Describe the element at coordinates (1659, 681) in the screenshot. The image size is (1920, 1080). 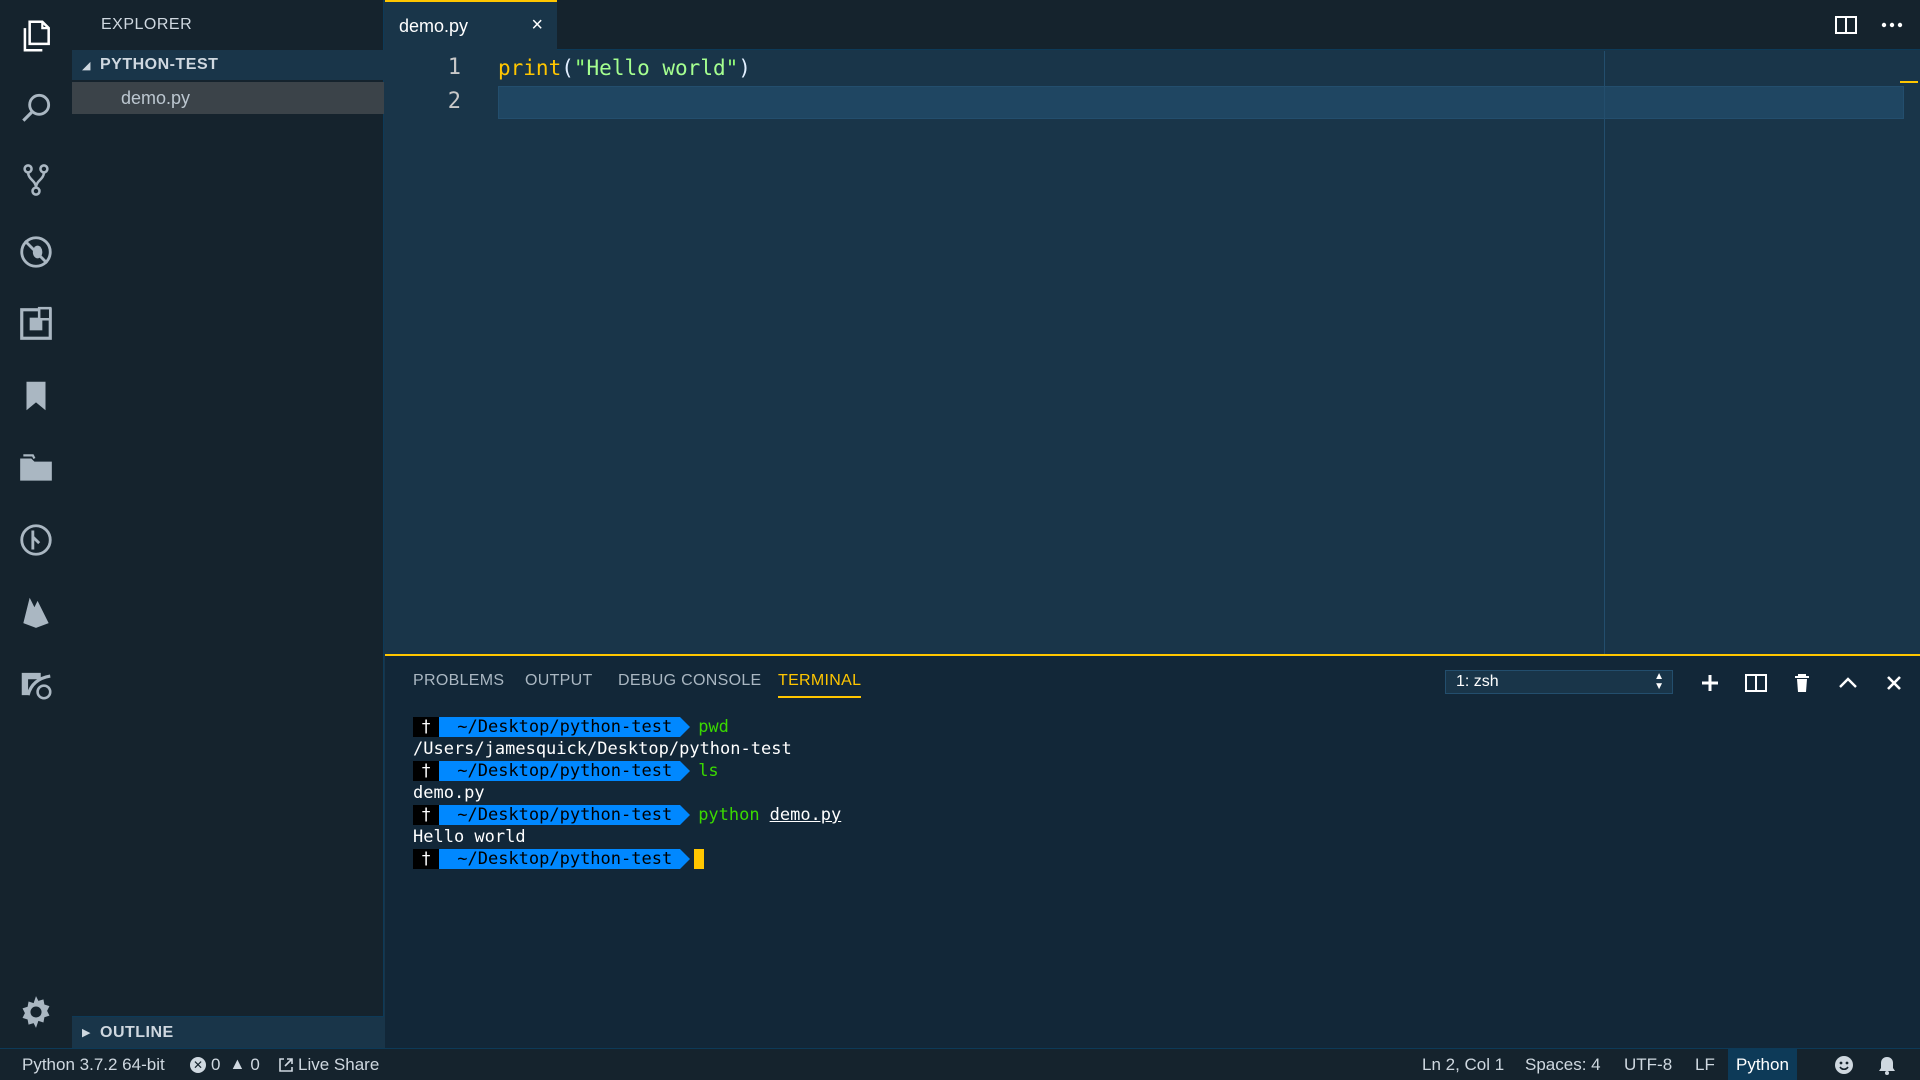
I see `select-arrows-icon: ▲ ▼` at that location.